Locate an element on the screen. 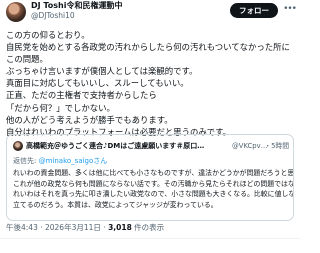 The image size is (320, 253). post-meta: 午後4:43 · 2026年3月11日 · 3,018 件の表示 is located at coordinates (85, 228).